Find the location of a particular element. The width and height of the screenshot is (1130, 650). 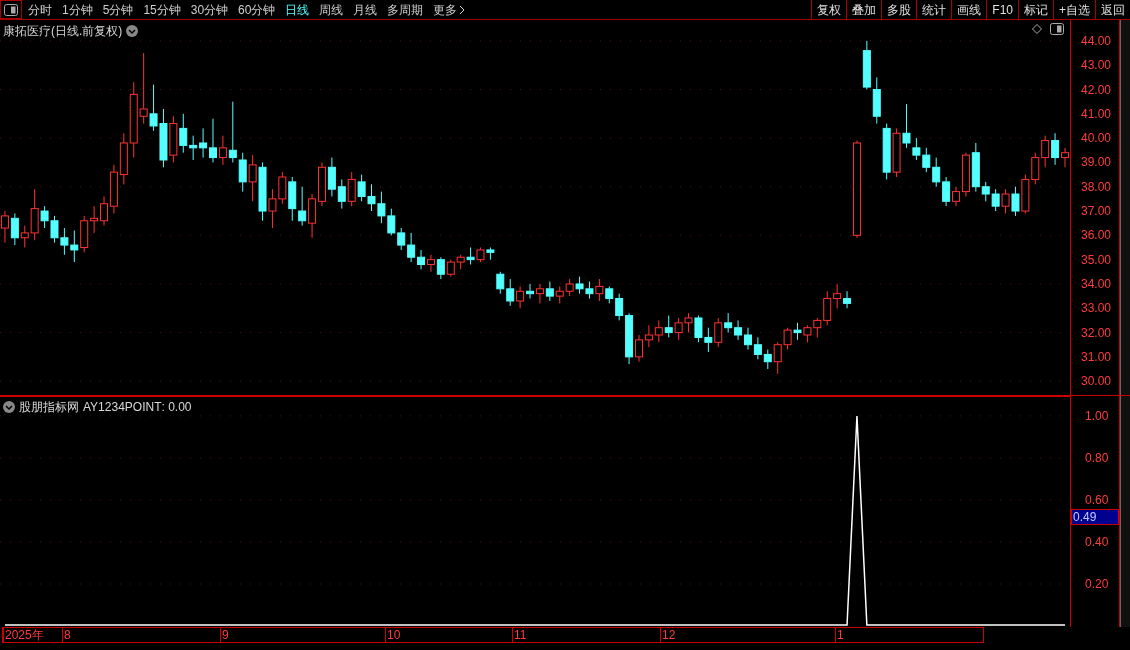

period-tab: 多周期 is located at coordinates (405, 9).